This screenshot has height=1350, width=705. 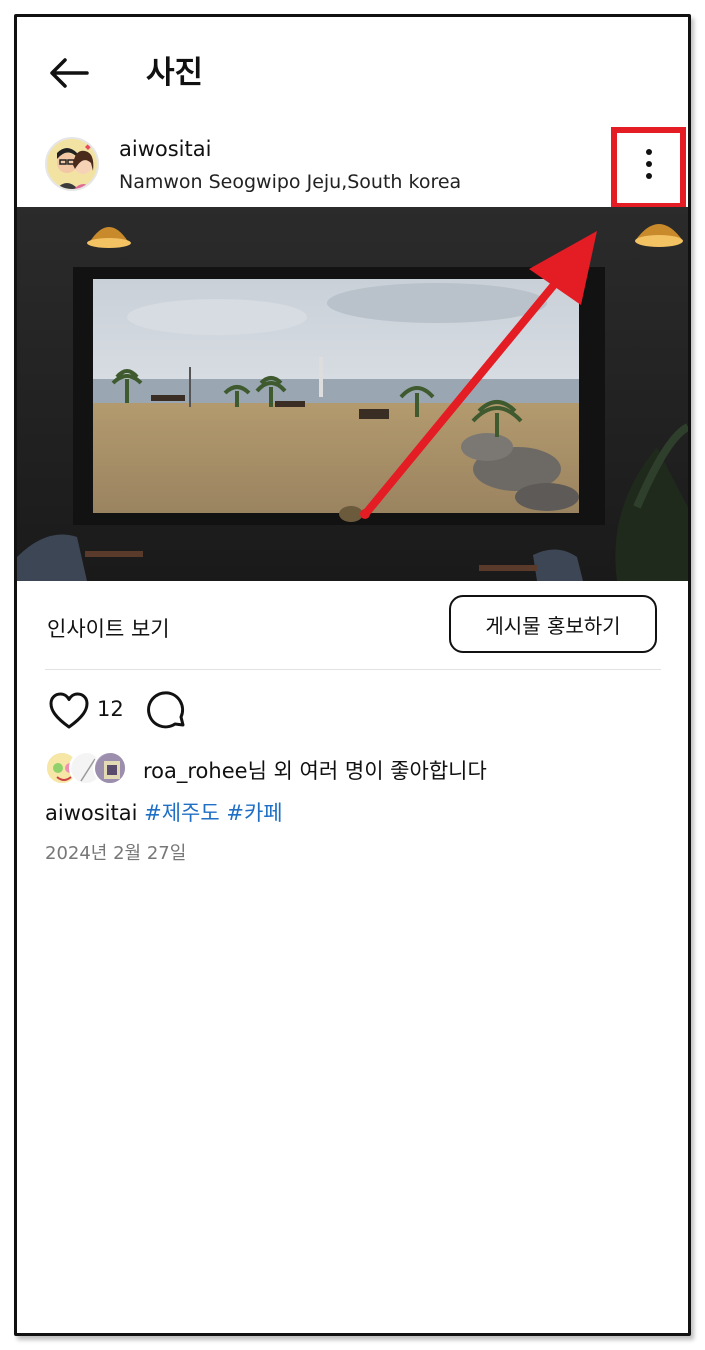 What do you see at coordinates (290, 182) in the screenshot?
I see `post-location: Namwon Seogwipo Jeju,South korea` at bounding box center [290, 182].